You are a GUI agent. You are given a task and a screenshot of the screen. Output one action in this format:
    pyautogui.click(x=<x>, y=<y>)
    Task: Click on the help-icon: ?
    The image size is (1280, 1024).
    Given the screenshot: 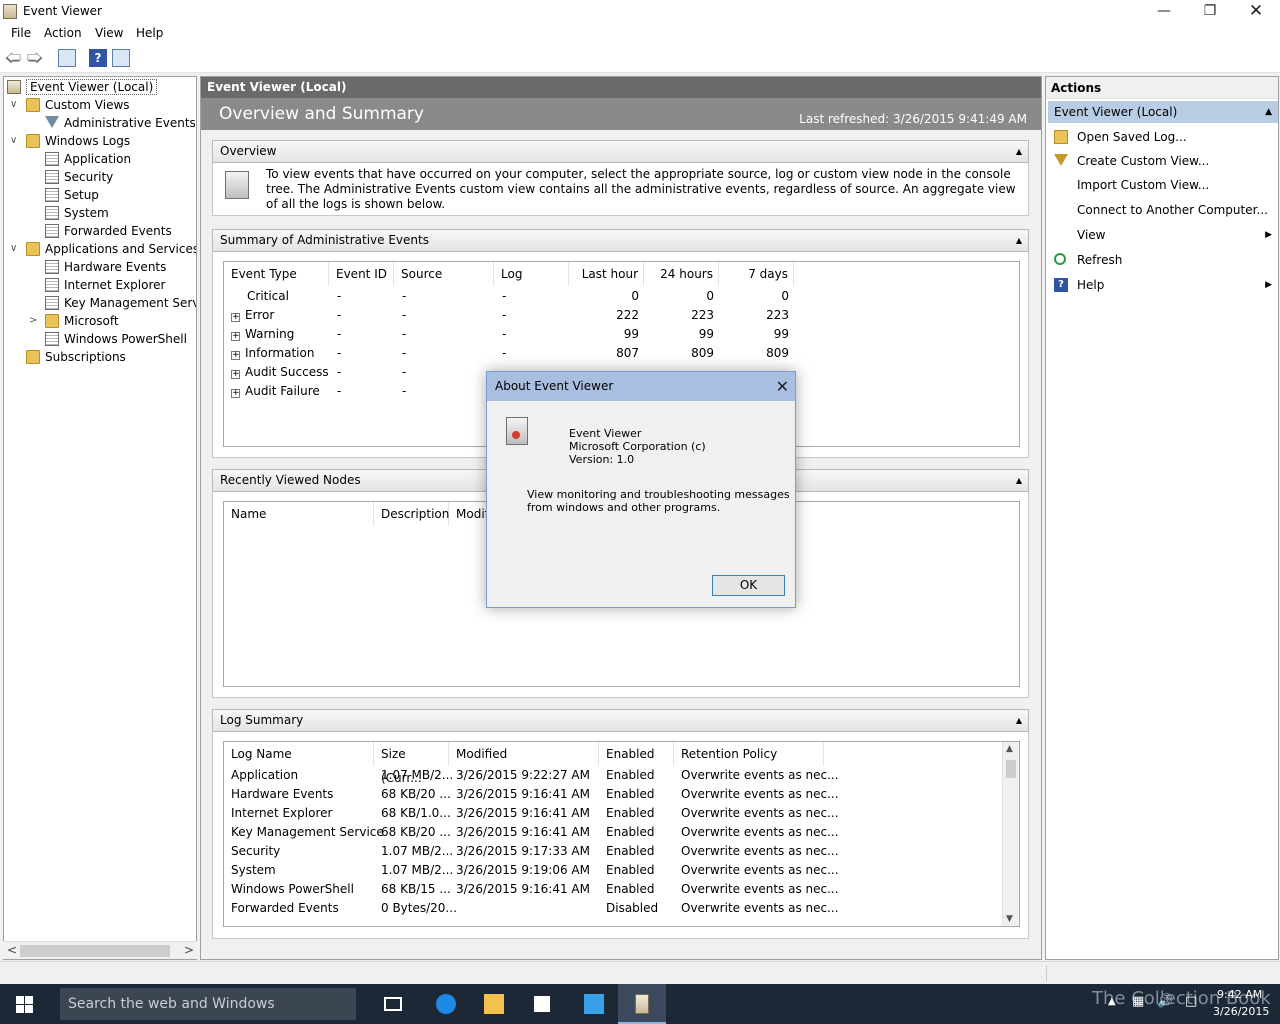 What is the action you would take?
    pyautogui.click(x=98, y=58)
    